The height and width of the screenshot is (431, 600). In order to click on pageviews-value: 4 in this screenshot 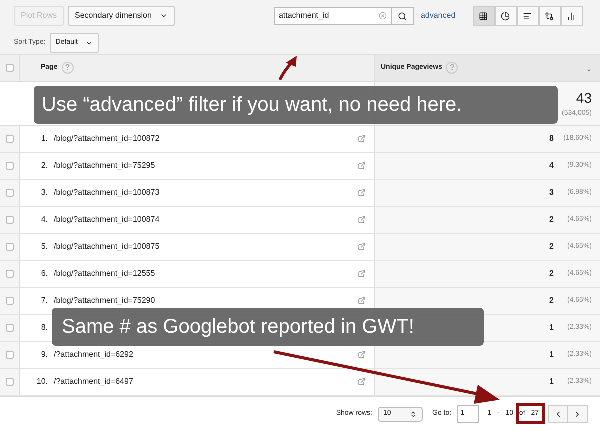, I will do `click(552, 166)`.